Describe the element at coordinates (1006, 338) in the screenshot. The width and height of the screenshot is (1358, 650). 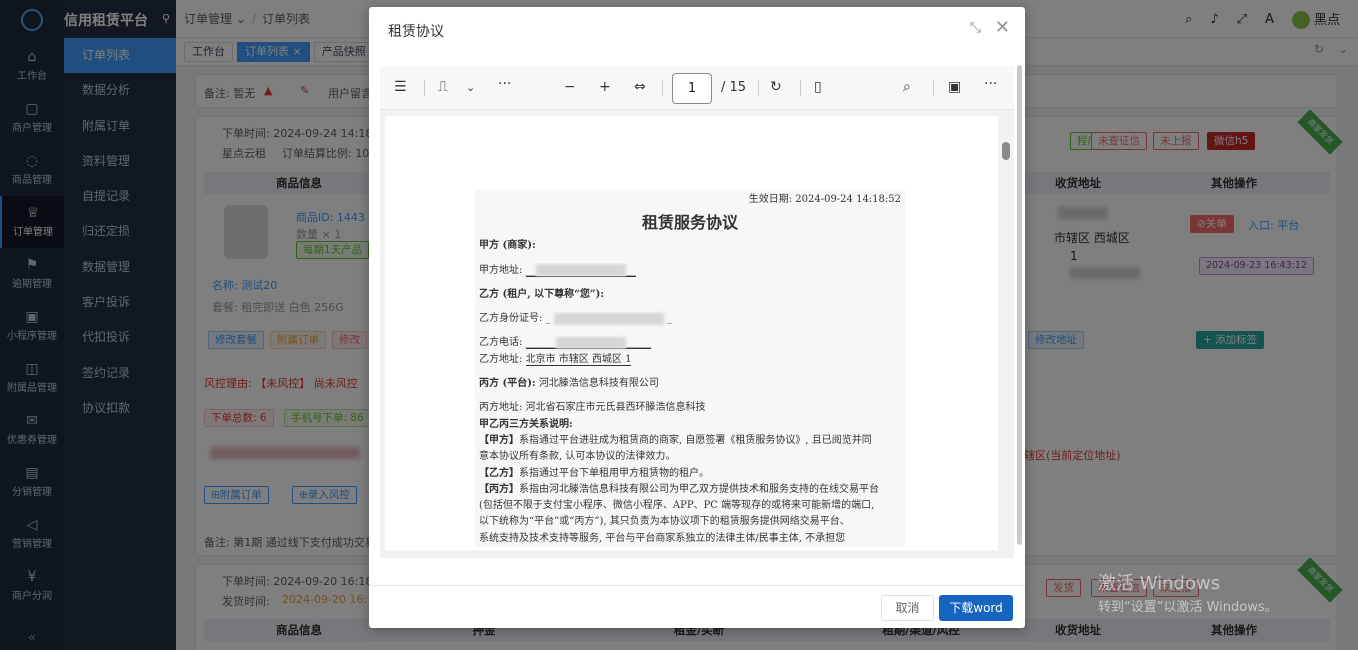
I see `document-scrollbar` at that location.